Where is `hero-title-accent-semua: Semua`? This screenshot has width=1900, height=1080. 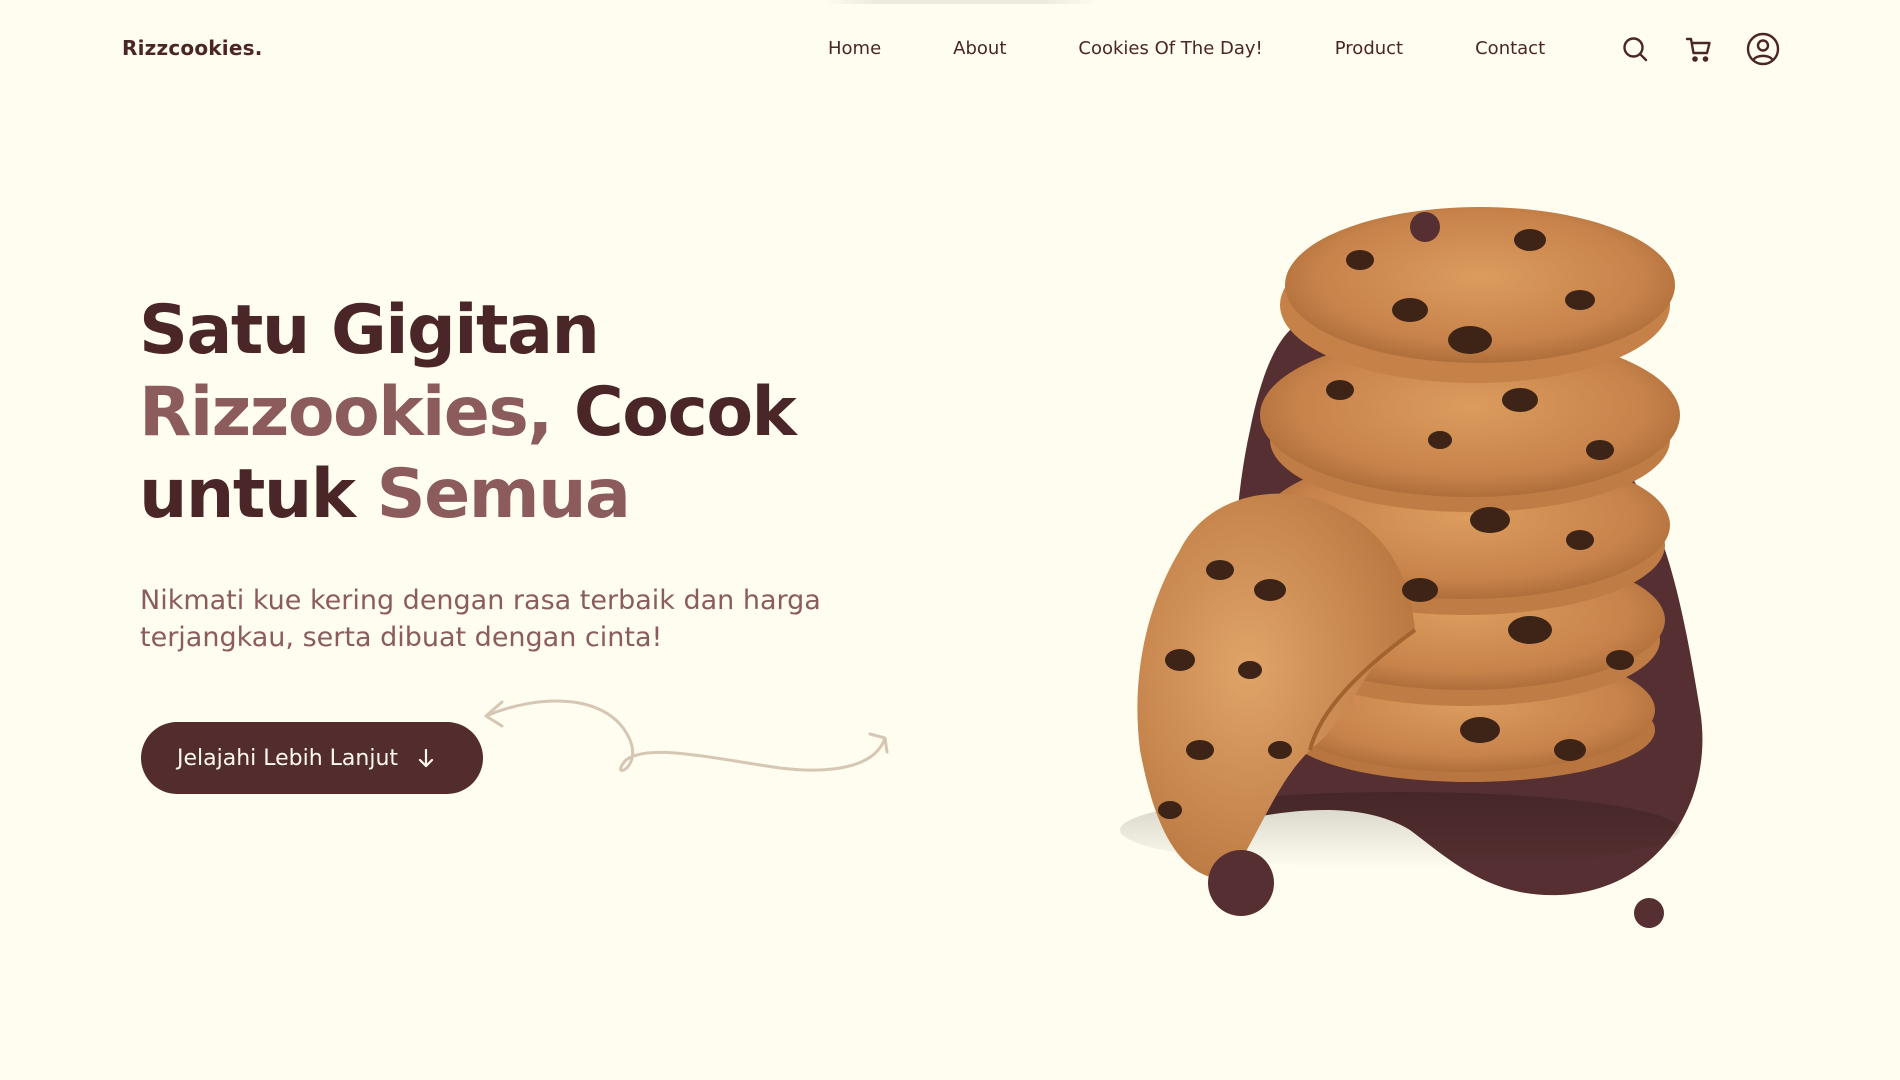
hero-title-accent-semua: Semua is located at coordinates (503, 494).